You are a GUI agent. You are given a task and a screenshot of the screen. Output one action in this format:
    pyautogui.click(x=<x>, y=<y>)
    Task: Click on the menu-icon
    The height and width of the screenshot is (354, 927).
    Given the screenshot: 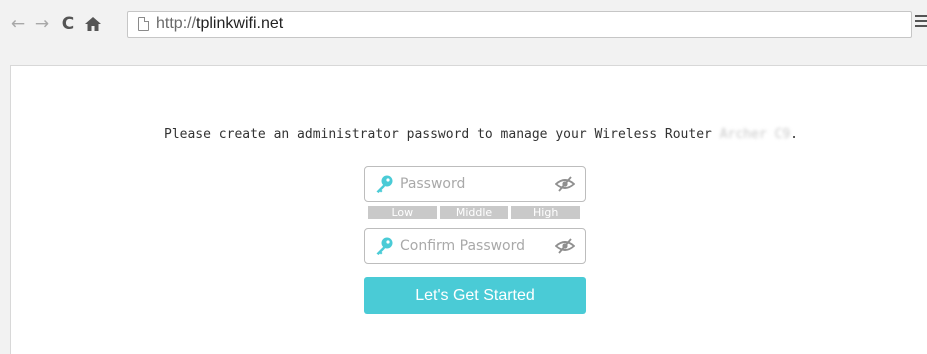 What is the action you would take?
    pyautogui.click(x=921, y=23)
    